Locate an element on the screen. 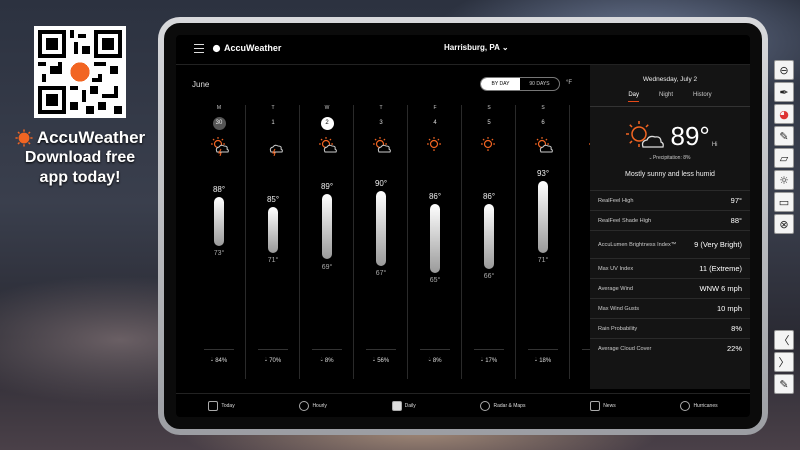 Image resolution: width=800 pixels, height=450 pixels. detail-row-label: Max Wind Gusts is located at coordinates (619, 308).